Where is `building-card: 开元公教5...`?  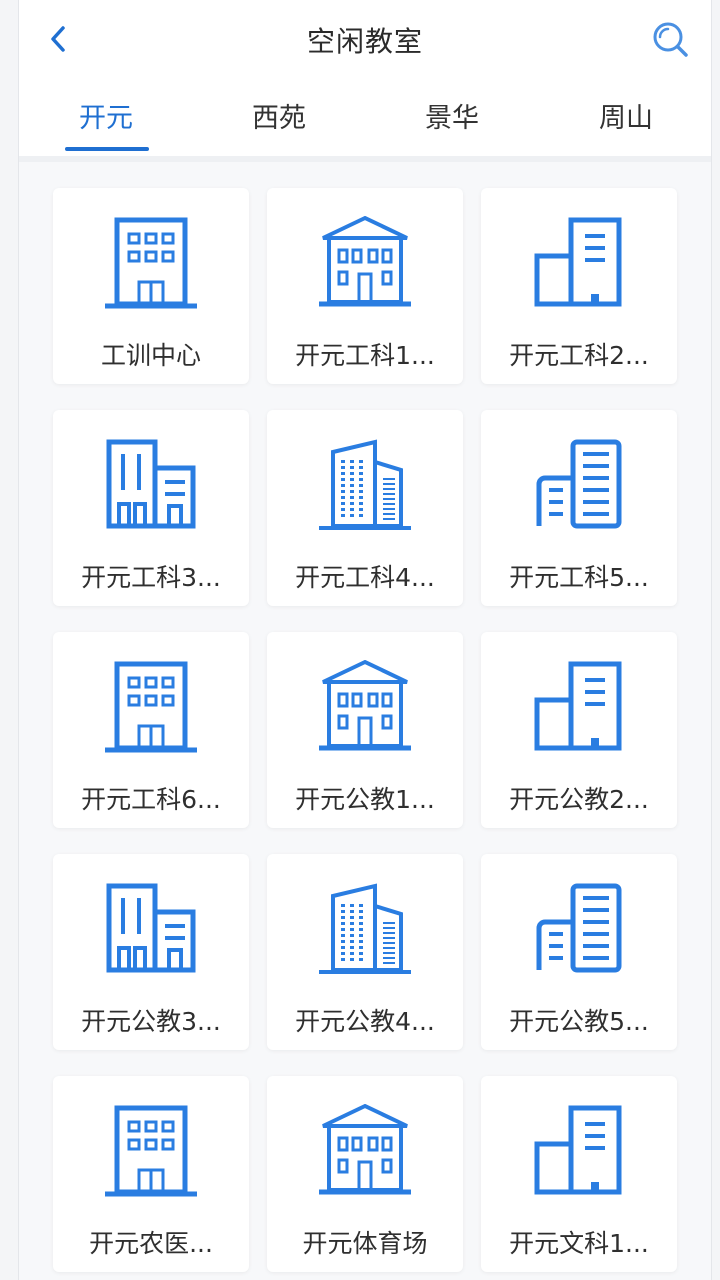 building-card: 开元公教5... is located at coordinates (579, 952).